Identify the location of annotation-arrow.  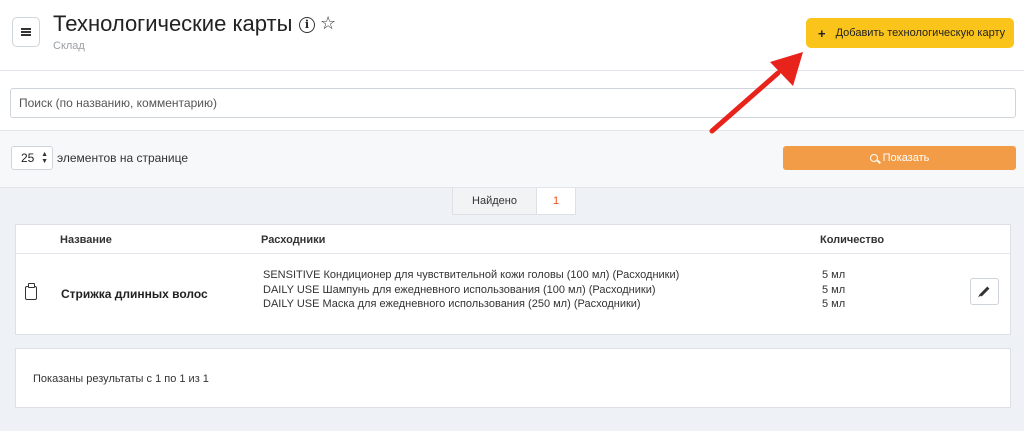
(756, 93).